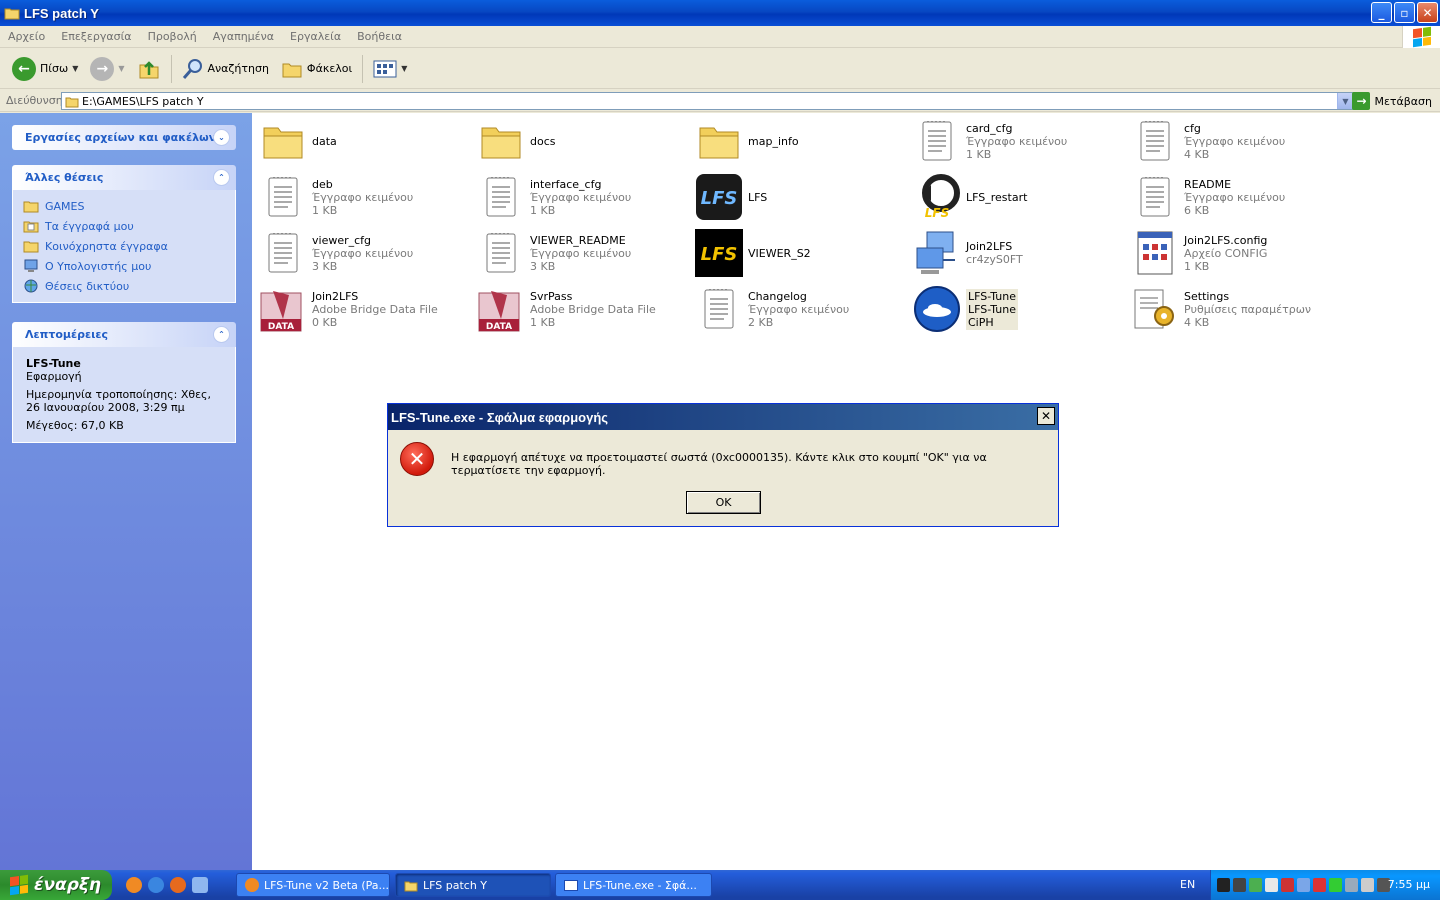 Image resolution: width=1440 pixels, height=900 pixels. What do you see at coordinates (1427, 12) in the screenshot?
I see `close-button: ✕` at bounding box center [1427, 12].